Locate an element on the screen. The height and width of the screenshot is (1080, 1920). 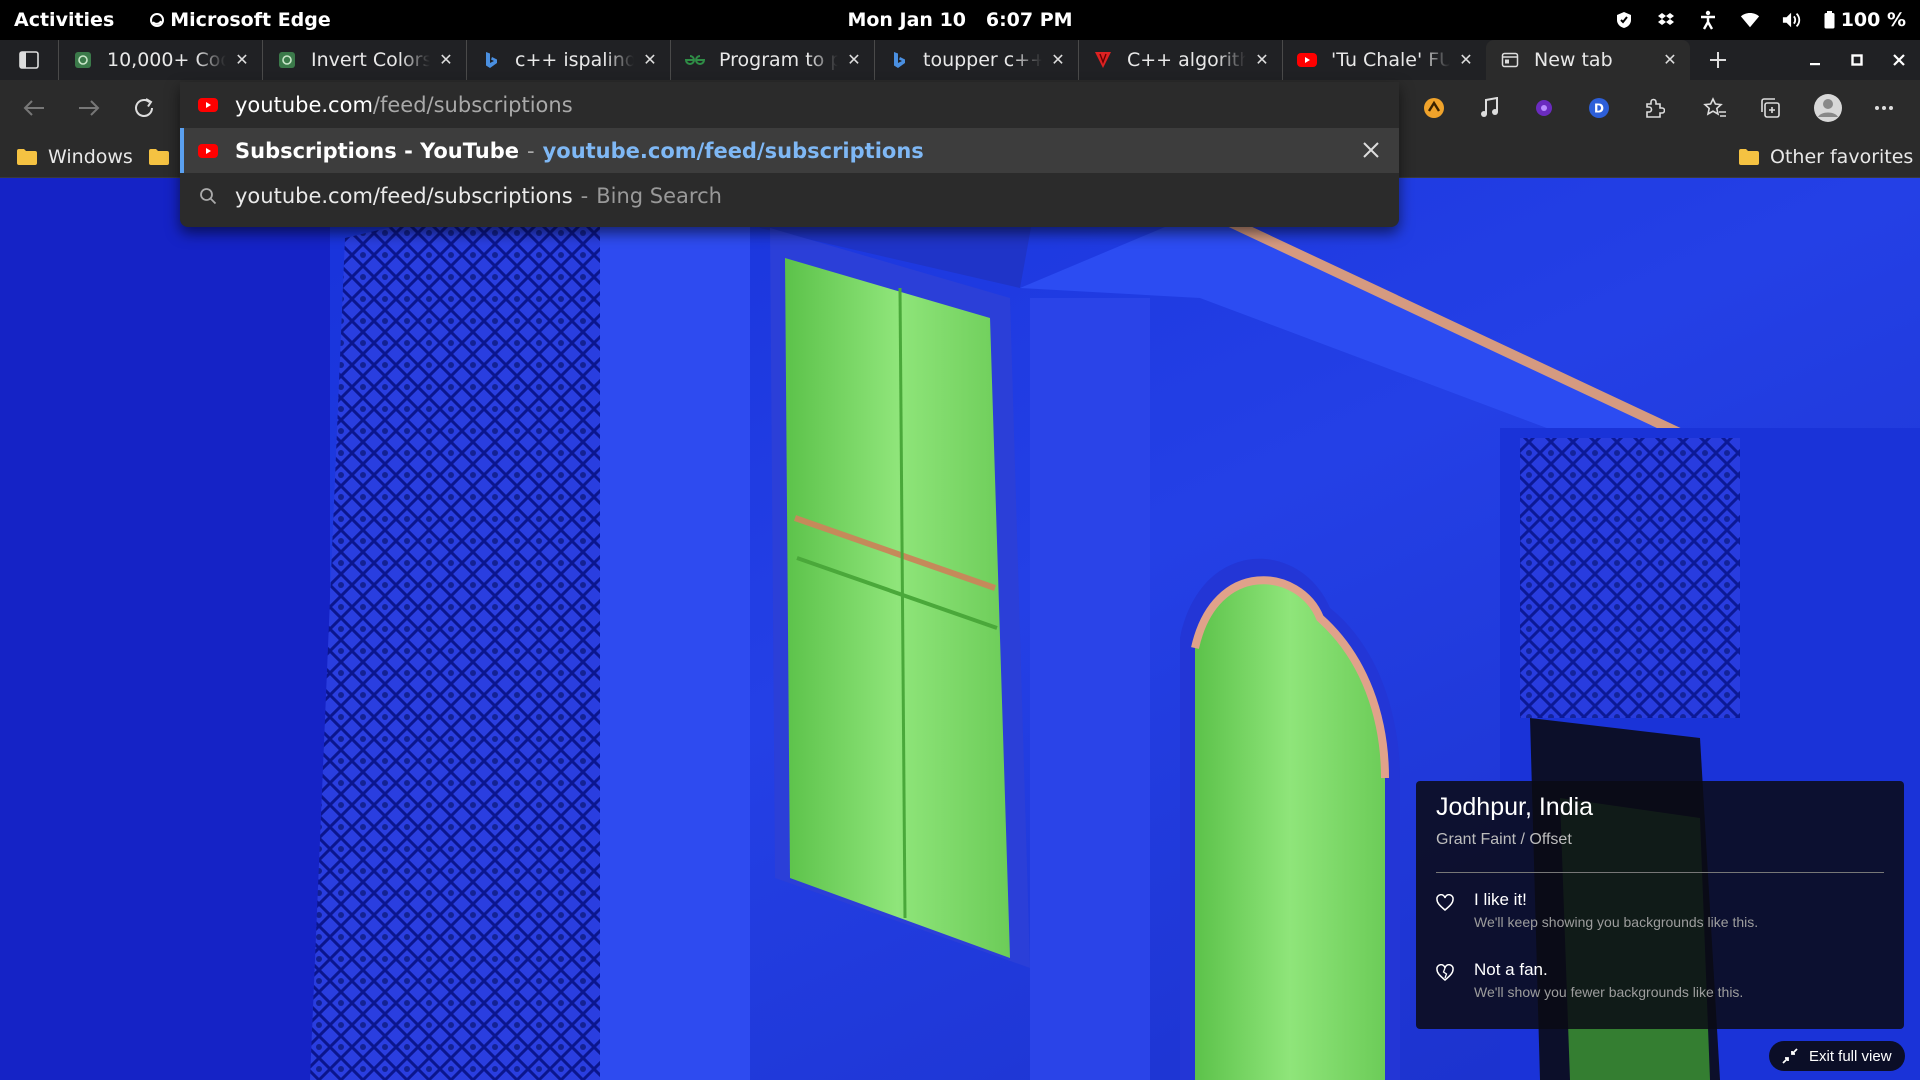
tab-new-tab: New tab ✕ is located at coordinates (1588, 60).